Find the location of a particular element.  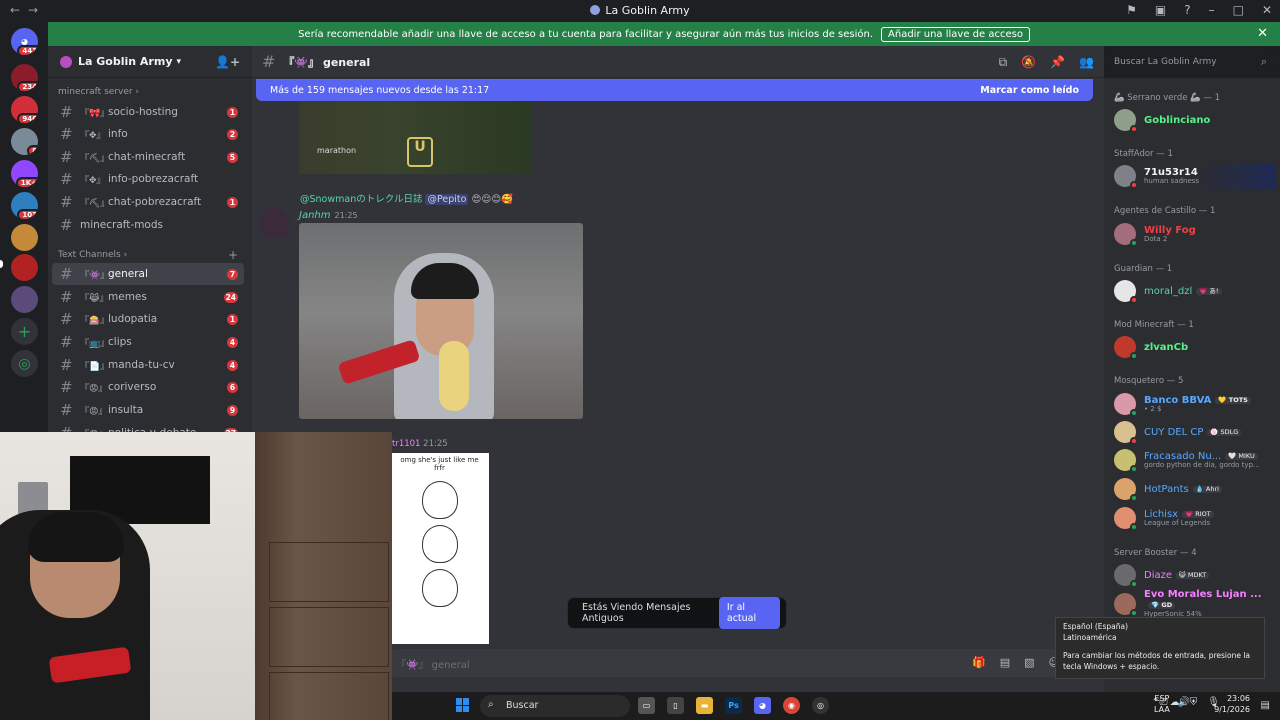

mention-badge: 5 is located at coordinates (232, 157).